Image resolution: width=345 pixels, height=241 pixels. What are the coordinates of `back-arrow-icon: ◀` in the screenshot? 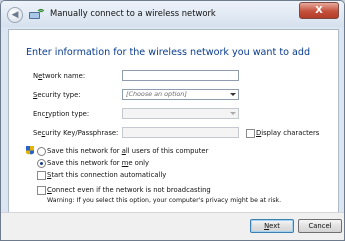 It's located at (15, 15).